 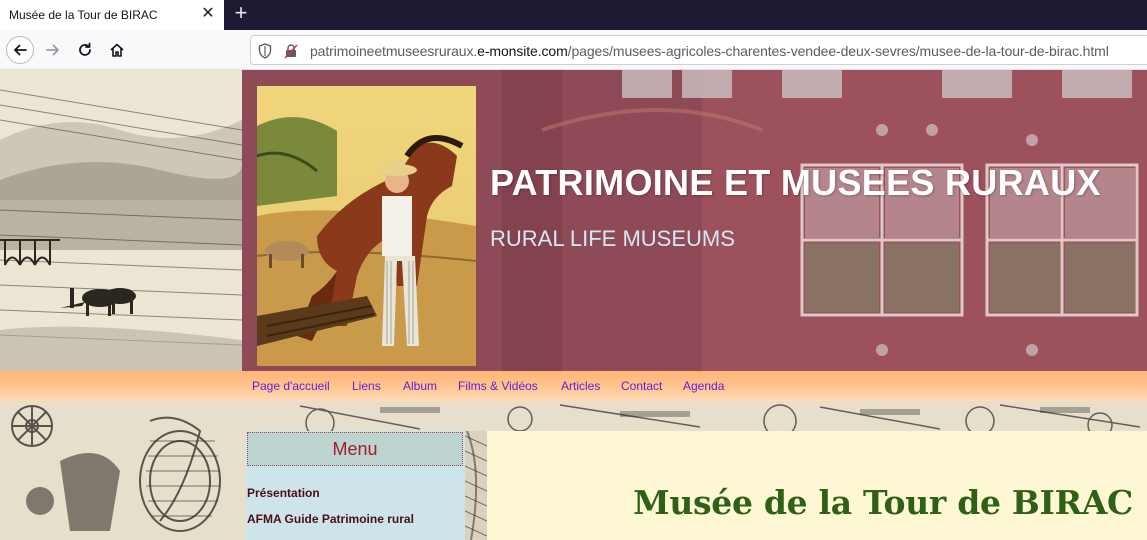 What do you see at coordinates (330, 519) in the screenshot?
I see `sidebar-link-afma-guide: AFMA Guide Patrimoine rural` at bounding box center [330, 519].